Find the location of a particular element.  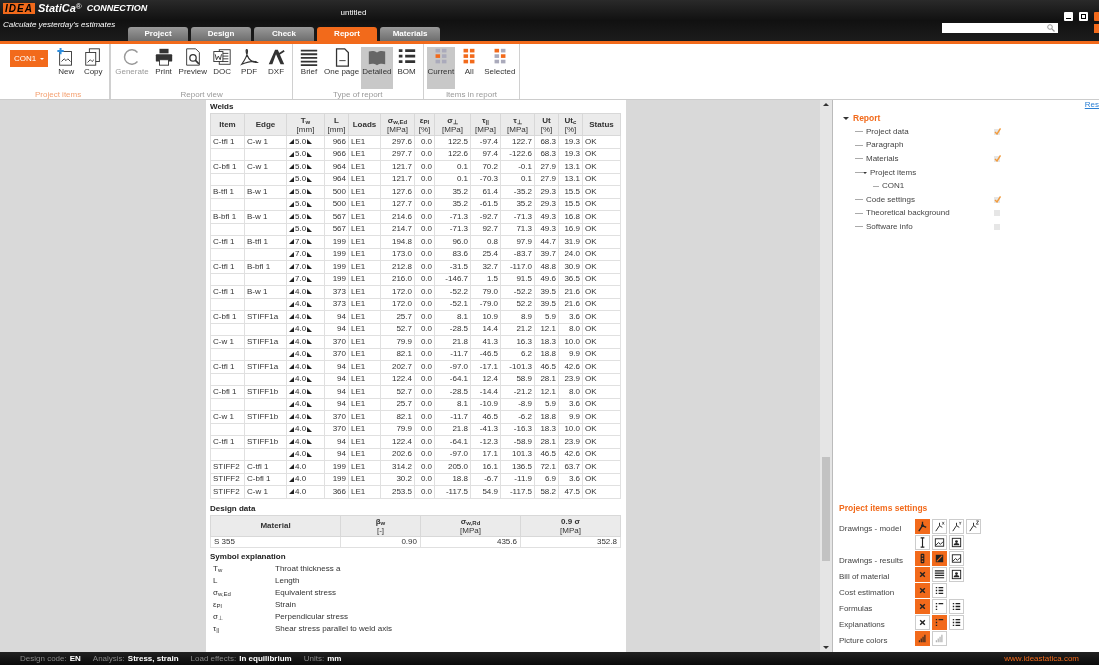

tree-item: Theoretical background is located at coordinates (930, 213).